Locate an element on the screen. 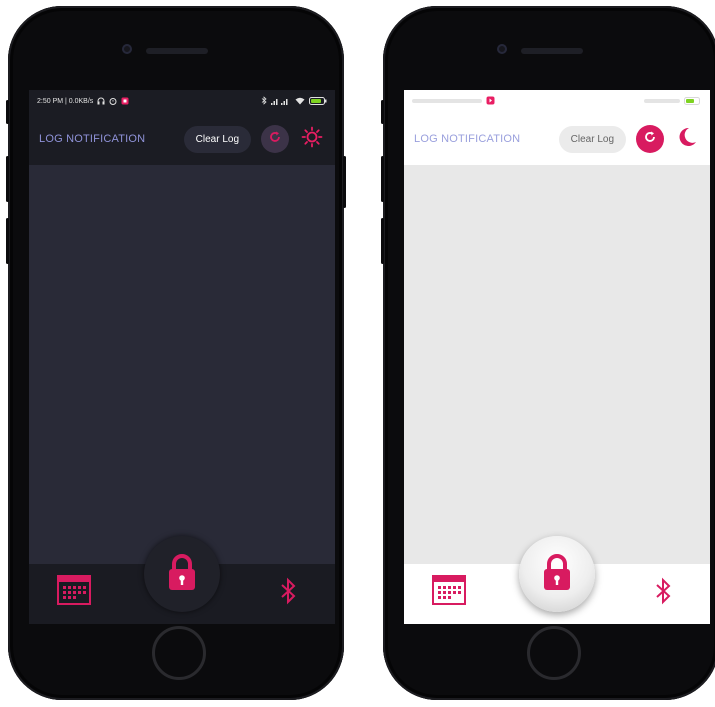 This screenshot has width=715, height=707. alarm-icon is located at coordinates (113, 102).